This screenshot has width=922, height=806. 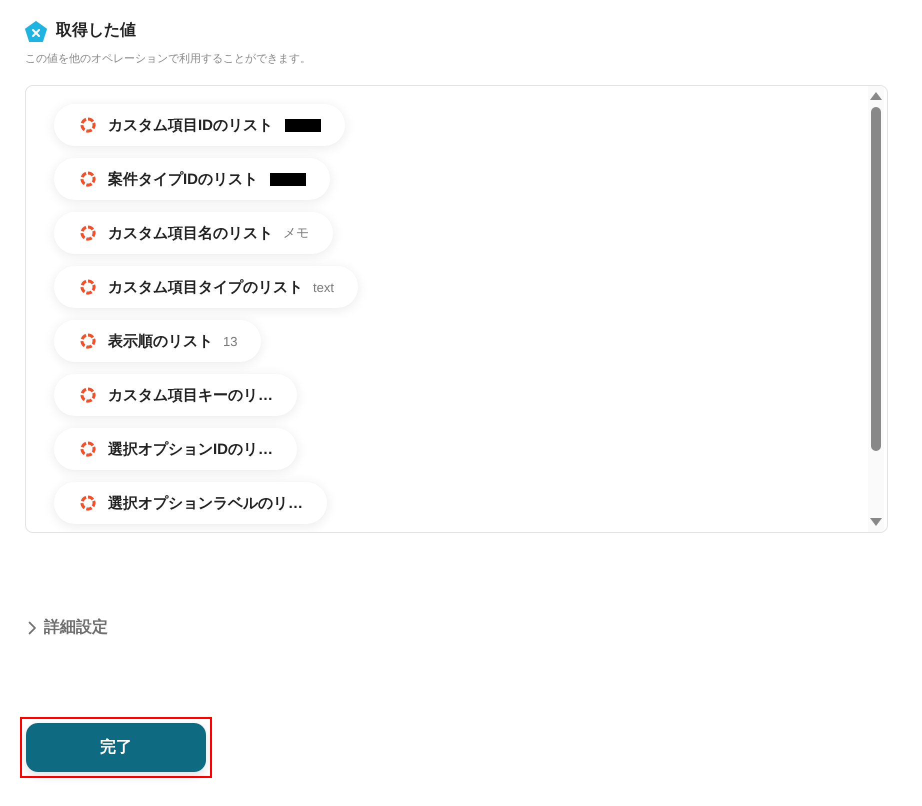 I want to click on value-chip: カスタム項目タイプのリスト text, so click(x=206, y=287).